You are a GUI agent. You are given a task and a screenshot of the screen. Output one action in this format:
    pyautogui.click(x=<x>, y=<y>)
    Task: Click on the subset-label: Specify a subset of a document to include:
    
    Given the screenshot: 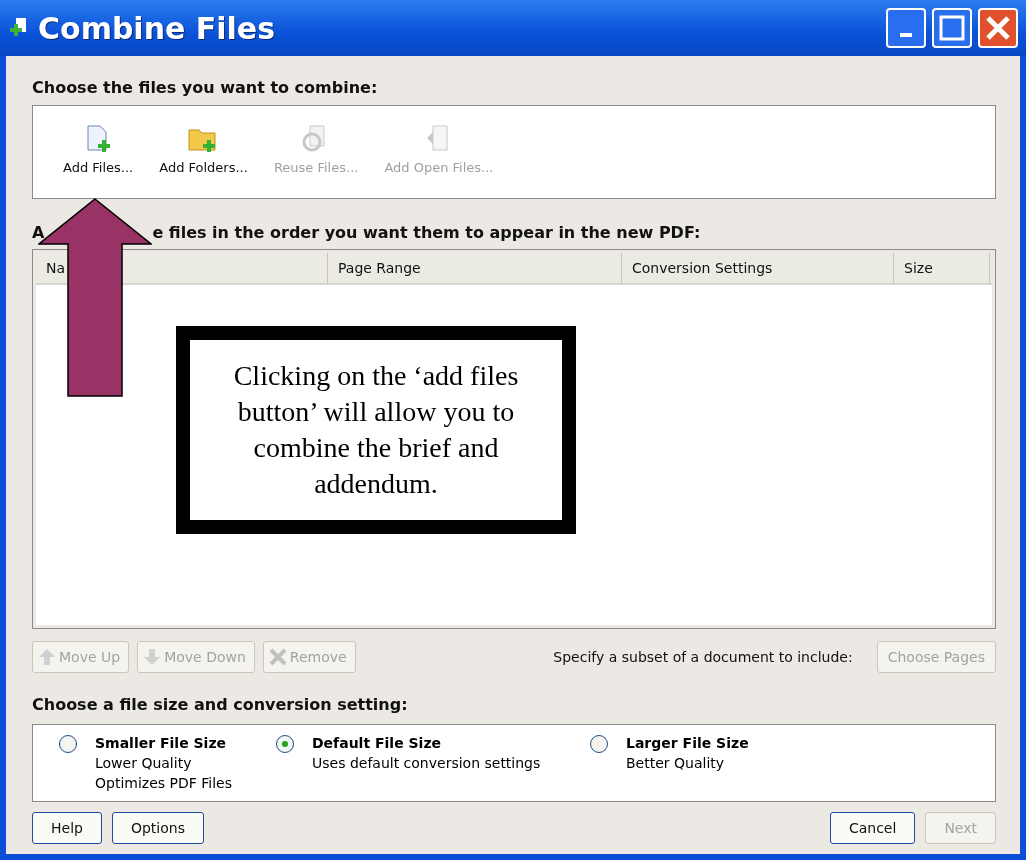 What is the action you would take?
    pyautogui.click(x=703, y=657)
    